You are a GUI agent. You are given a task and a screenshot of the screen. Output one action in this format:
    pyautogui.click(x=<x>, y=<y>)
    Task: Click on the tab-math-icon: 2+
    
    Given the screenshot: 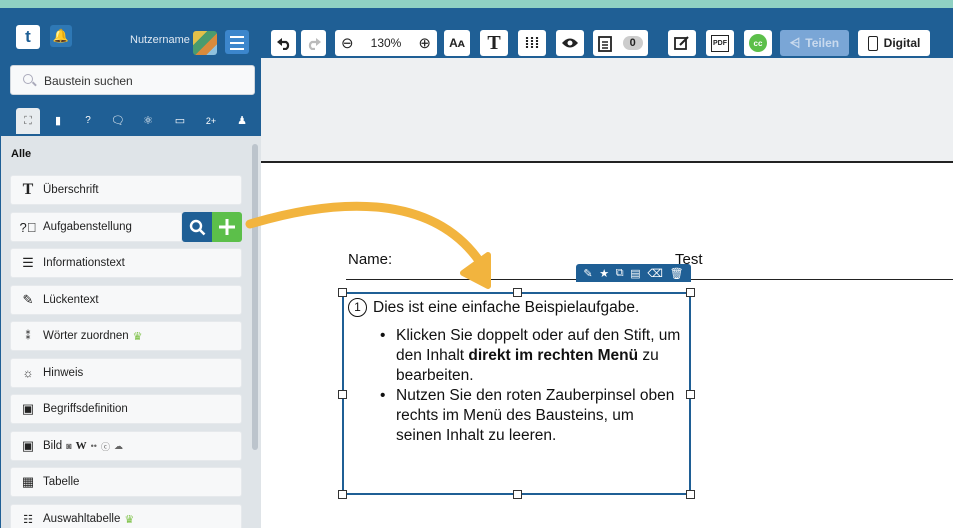 What is the action you would take?
    pyautogui.click(x=211, y=121)
    